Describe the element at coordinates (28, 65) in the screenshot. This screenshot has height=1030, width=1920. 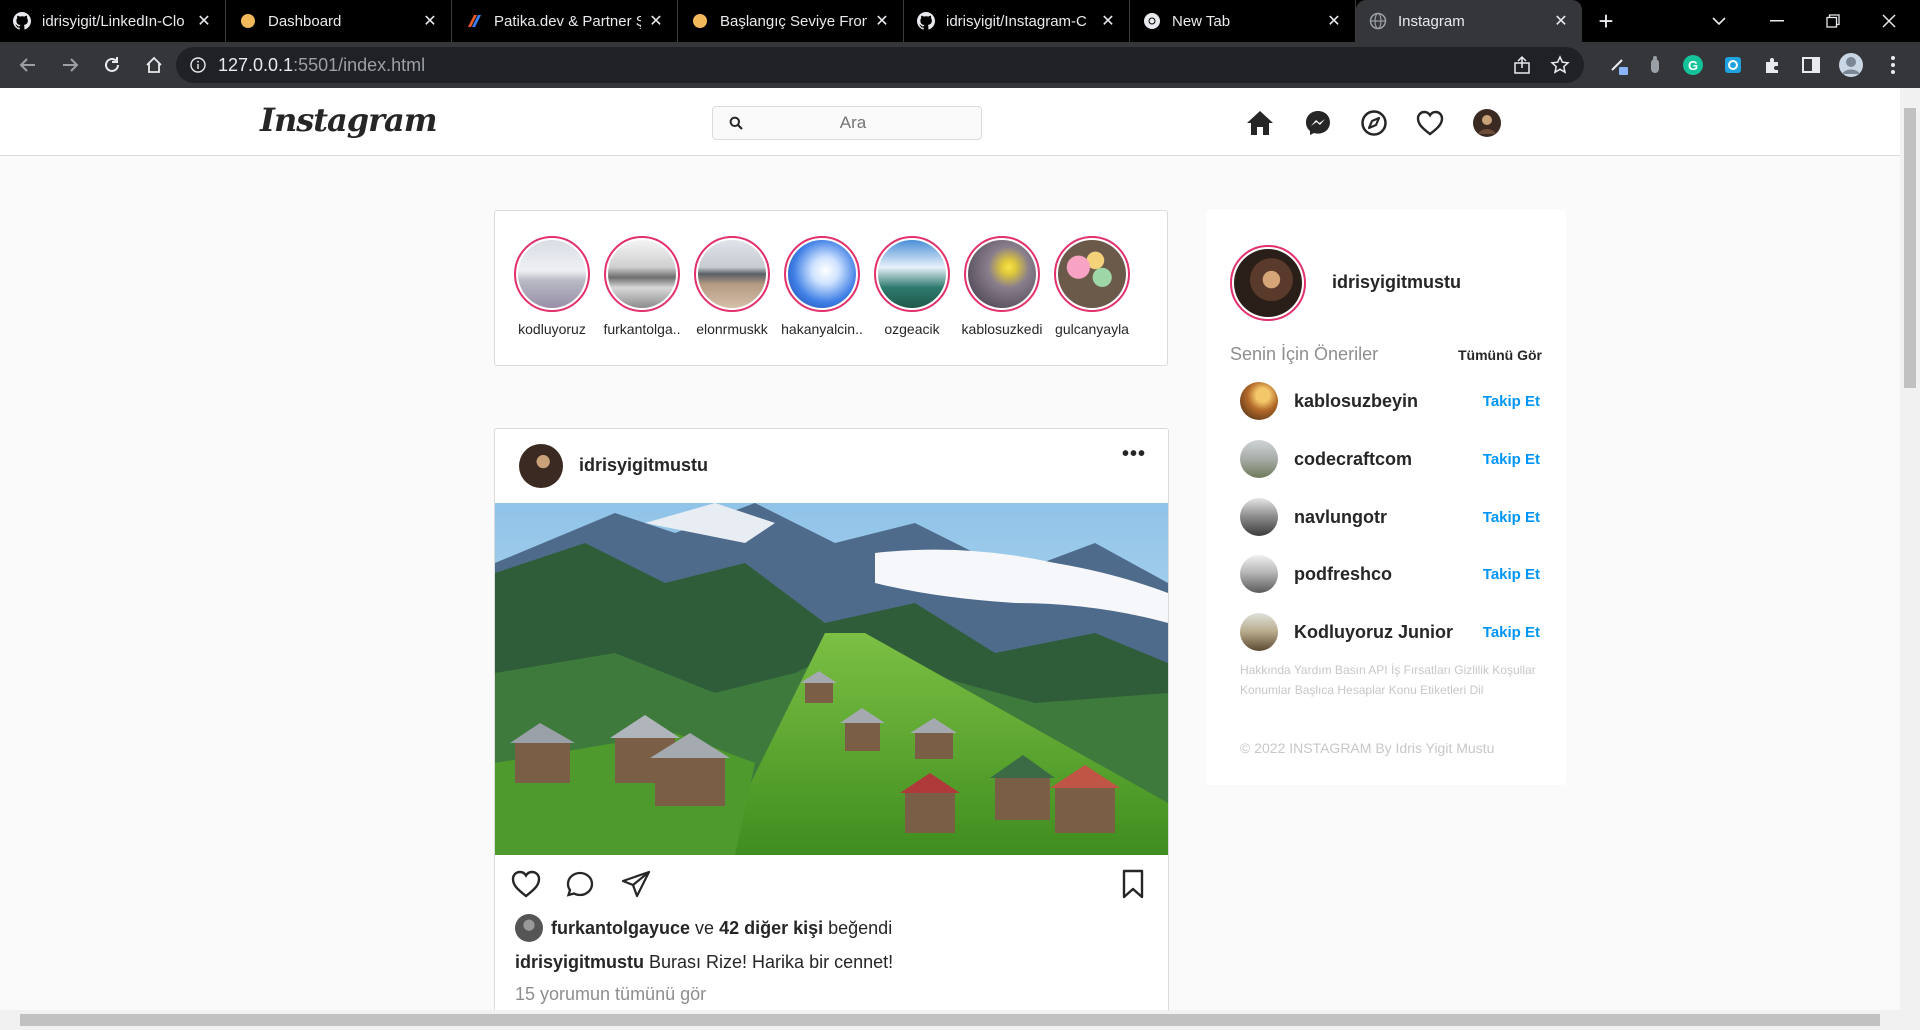
I see `back-icon` at that location.